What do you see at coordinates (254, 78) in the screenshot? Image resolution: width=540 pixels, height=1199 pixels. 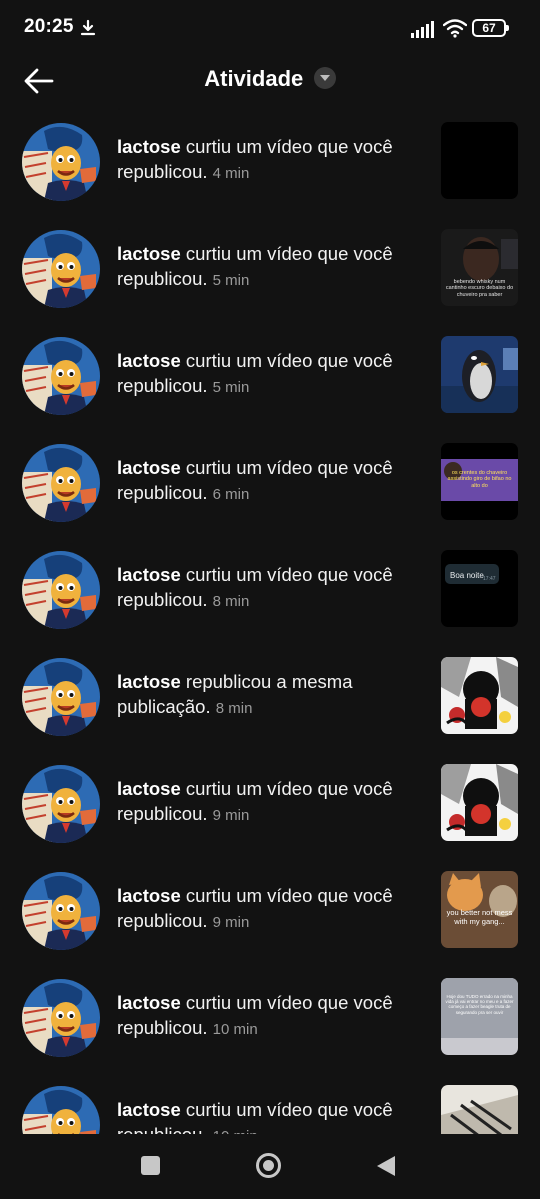 I see `page-title: Atividade` at bounding box center [254, 78].